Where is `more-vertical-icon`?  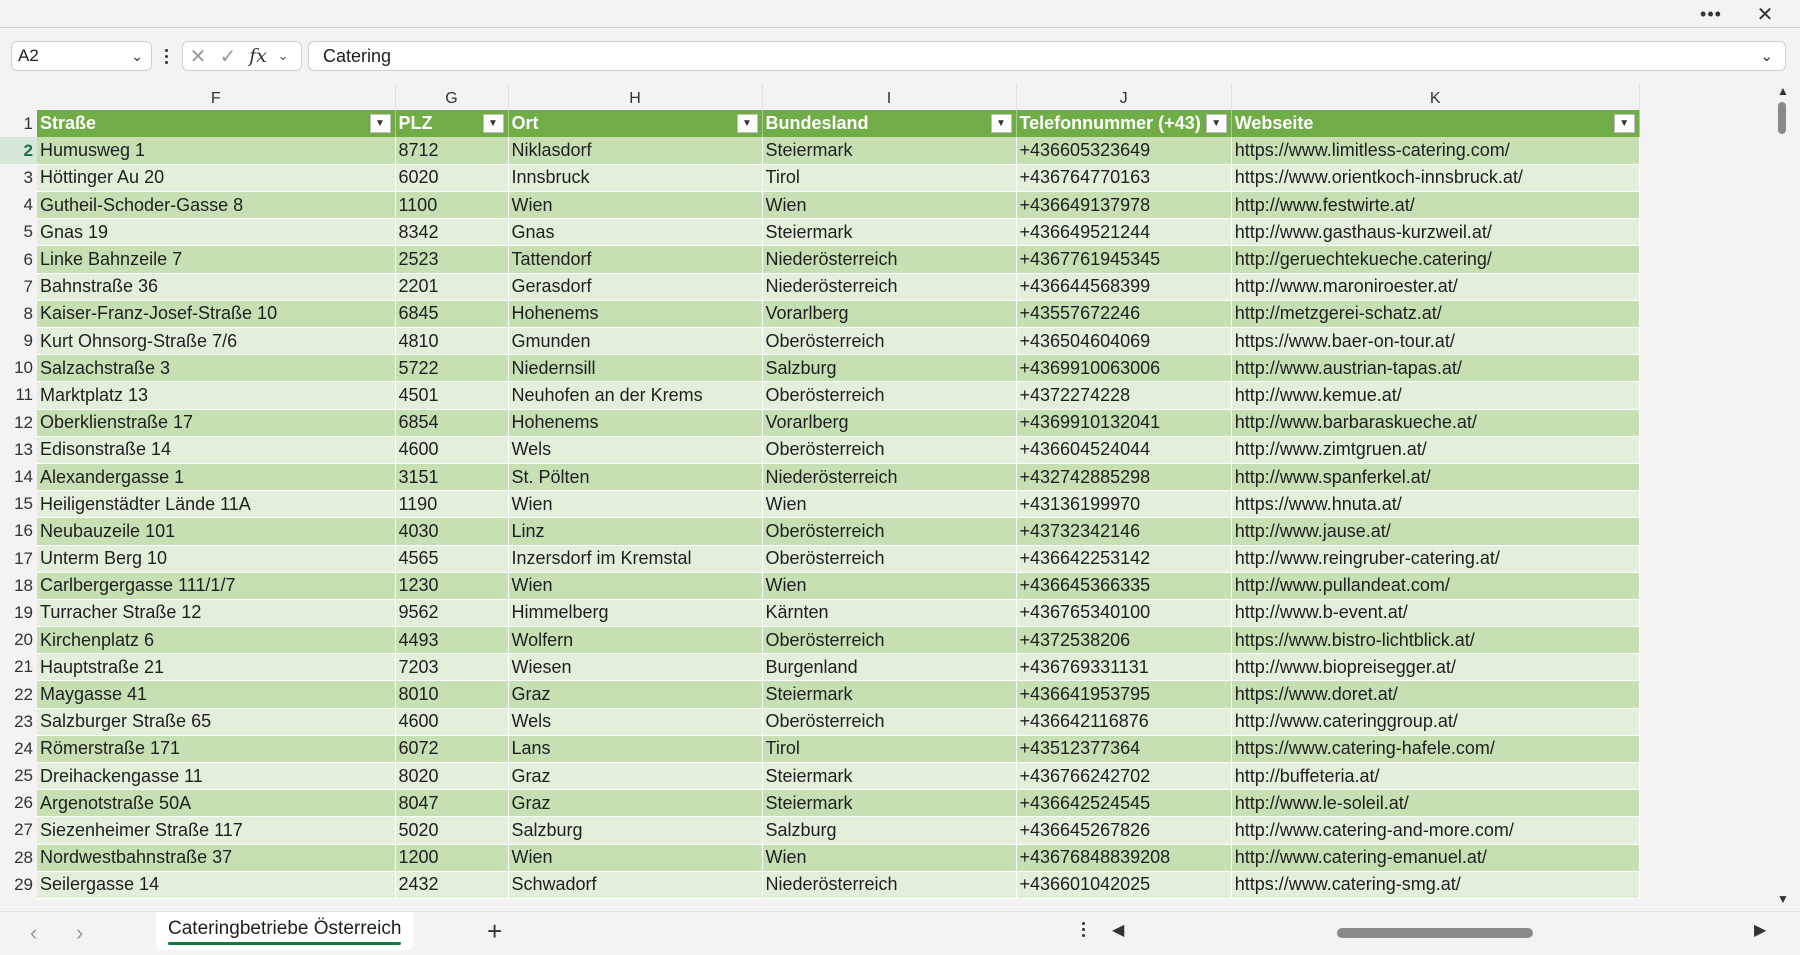
more-vertical-icon is located at coordinates (1083, 929).